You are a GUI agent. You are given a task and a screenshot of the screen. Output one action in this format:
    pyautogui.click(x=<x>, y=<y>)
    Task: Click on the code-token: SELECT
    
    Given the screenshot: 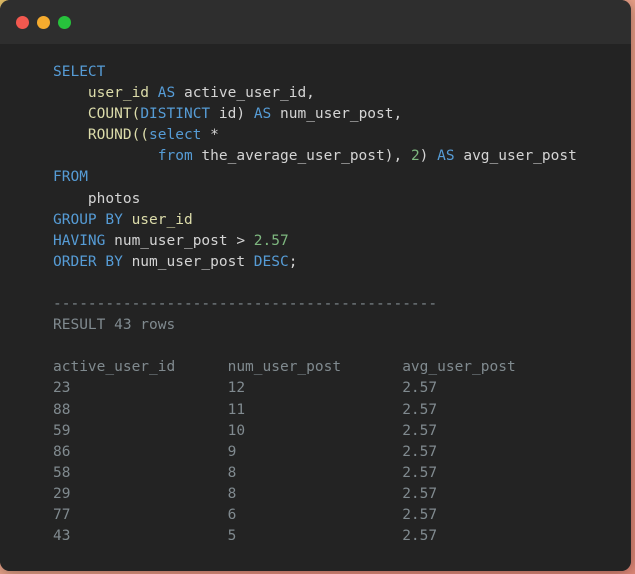 What is the action you would take?
    pyautogui.click(x=79, y=72)
    